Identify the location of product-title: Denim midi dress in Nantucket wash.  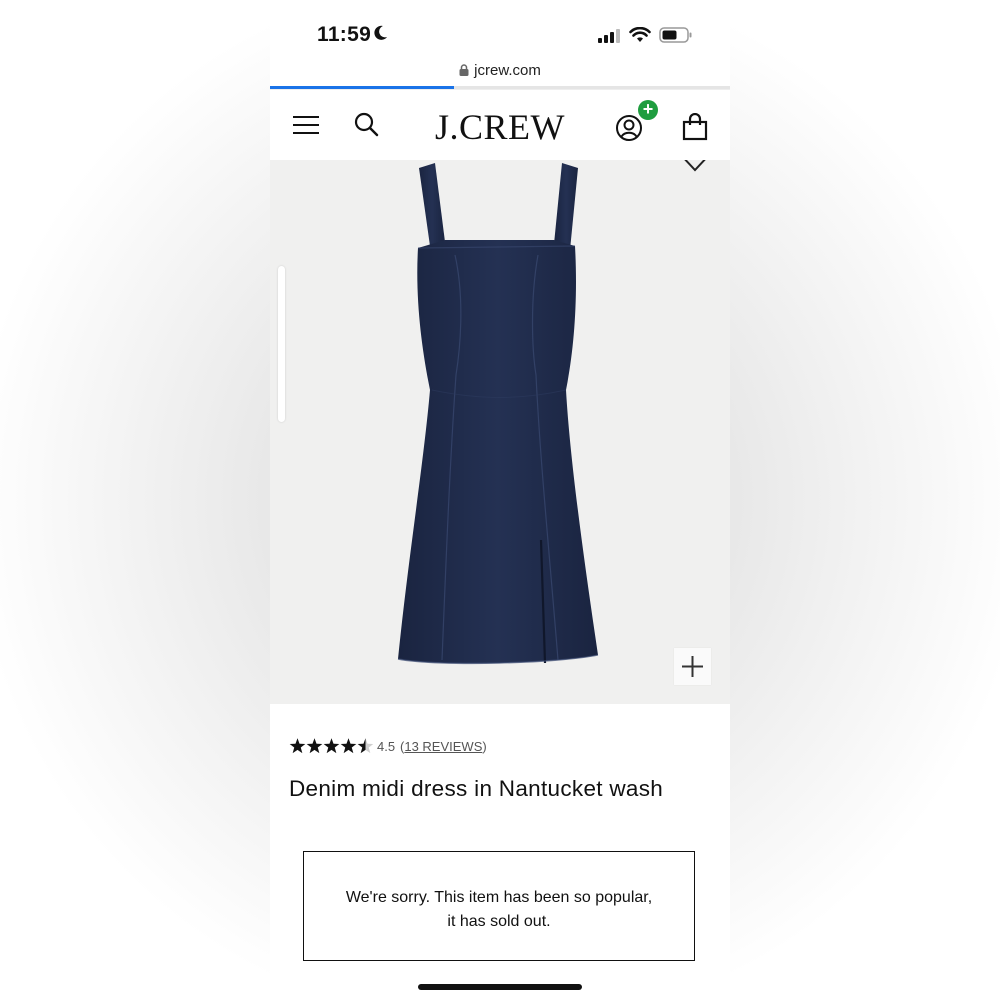
(476, 788).